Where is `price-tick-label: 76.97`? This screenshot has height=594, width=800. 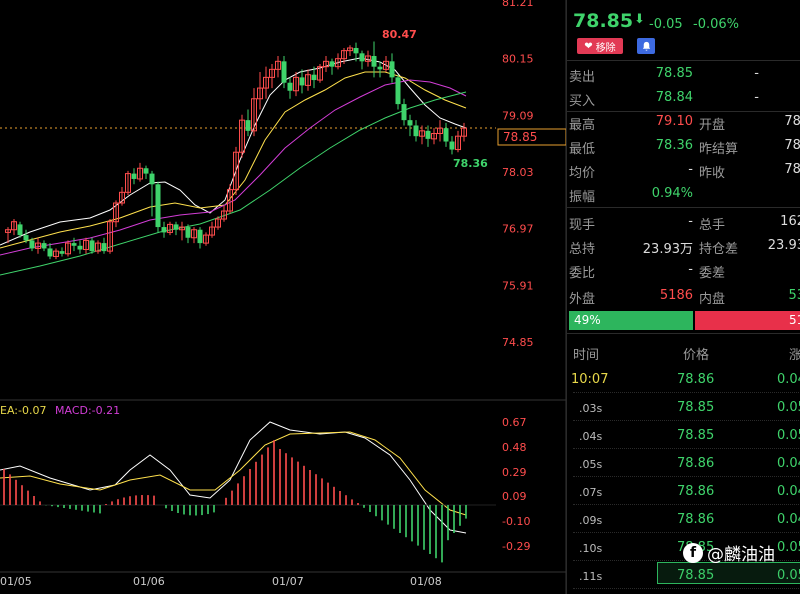 price-tick-label: 76.97 is located at coordinates (518, 229).